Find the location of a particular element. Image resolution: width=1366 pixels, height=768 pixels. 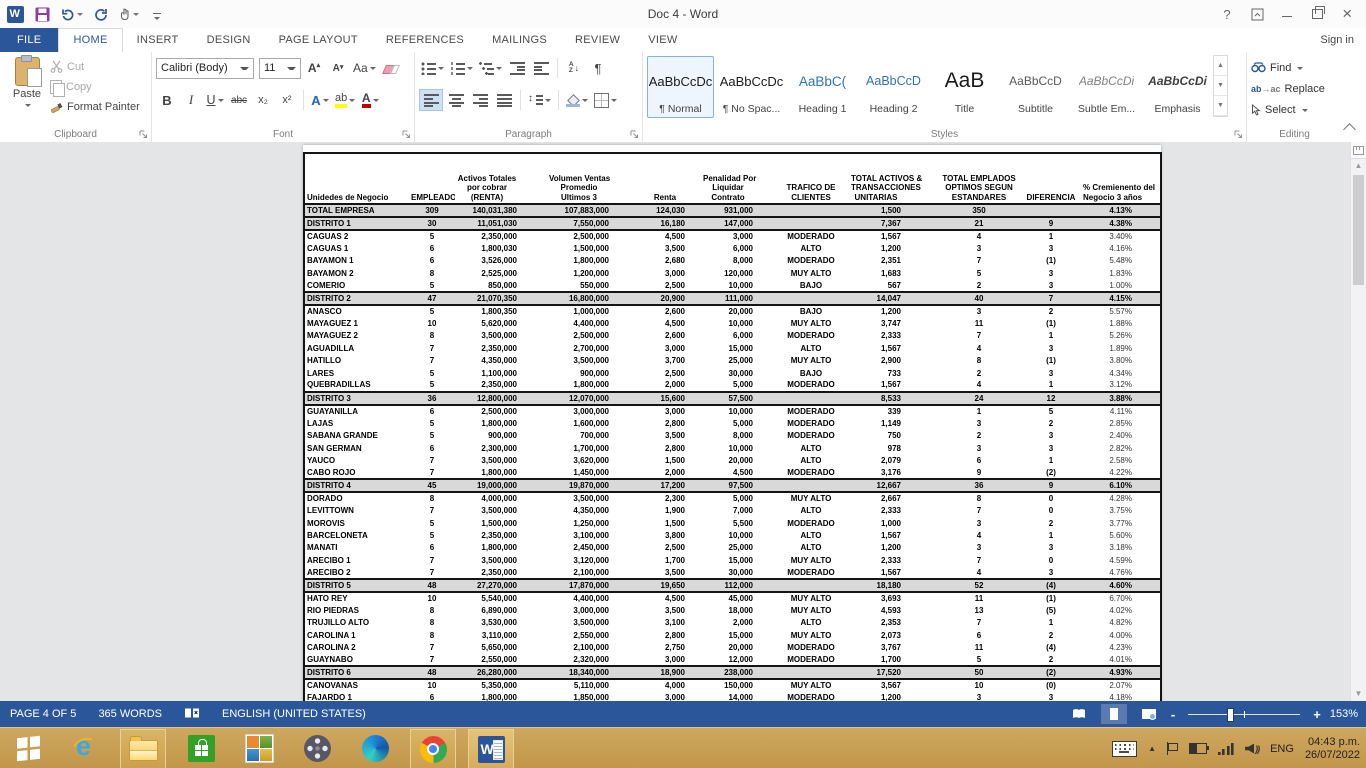

zoom-out-button: - is located at coordinates (1173, 714).